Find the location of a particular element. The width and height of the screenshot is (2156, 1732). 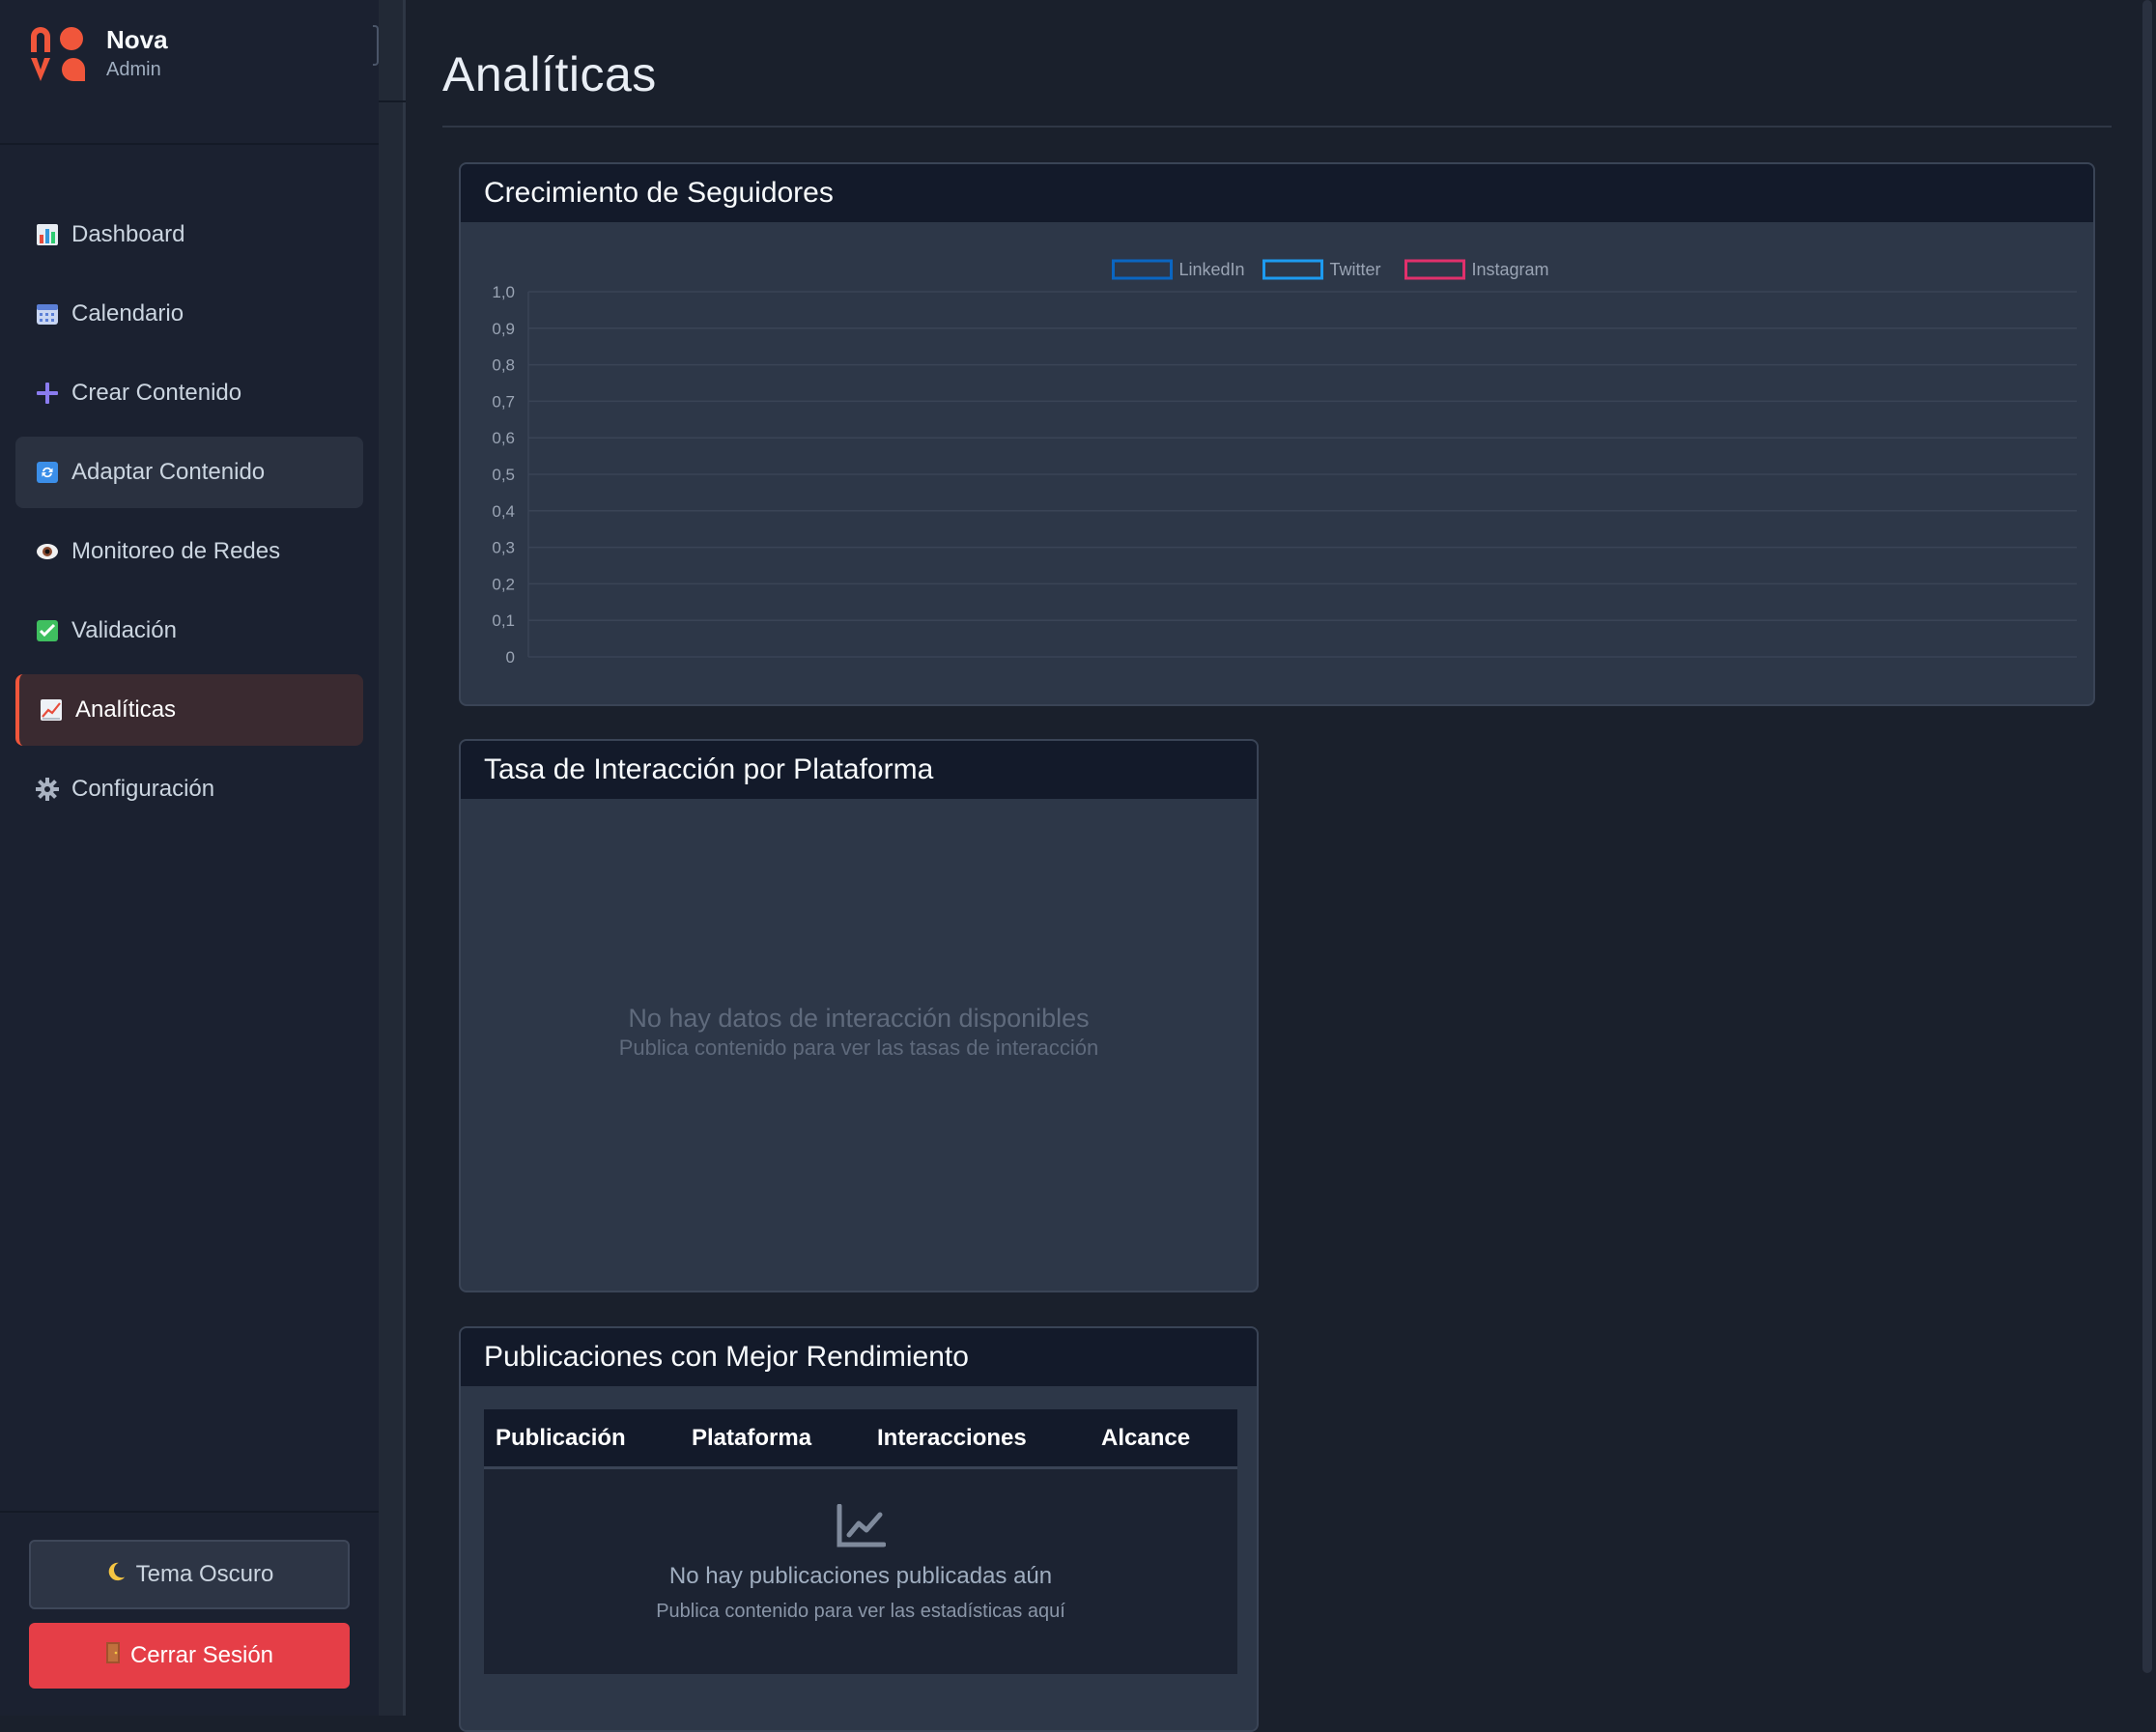

sidebar-item-configuracion: Configuración is located at coordinates (189, 789).